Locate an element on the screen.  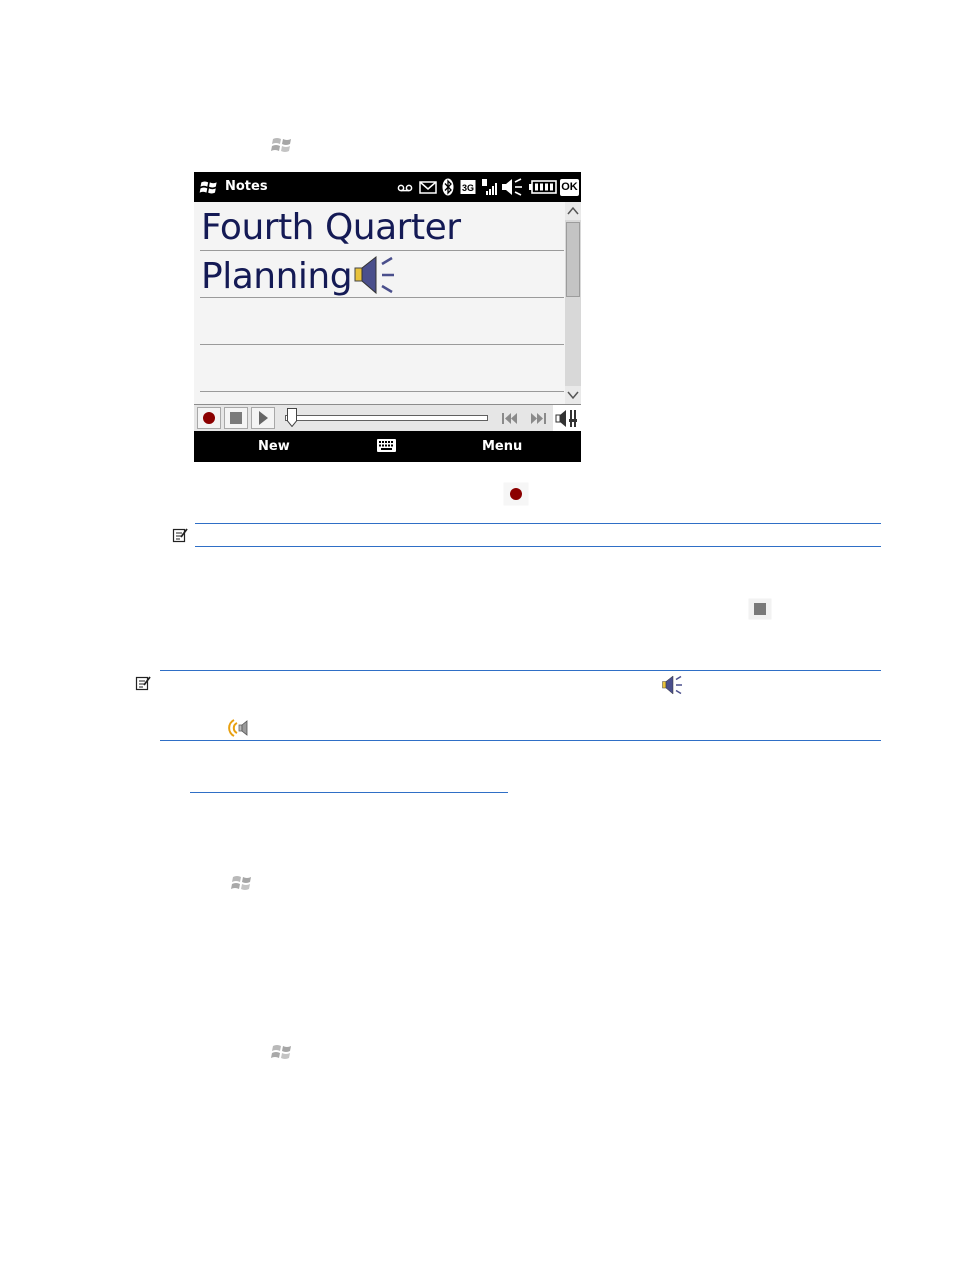
record-button-icon is located at coordinates (516, 494).